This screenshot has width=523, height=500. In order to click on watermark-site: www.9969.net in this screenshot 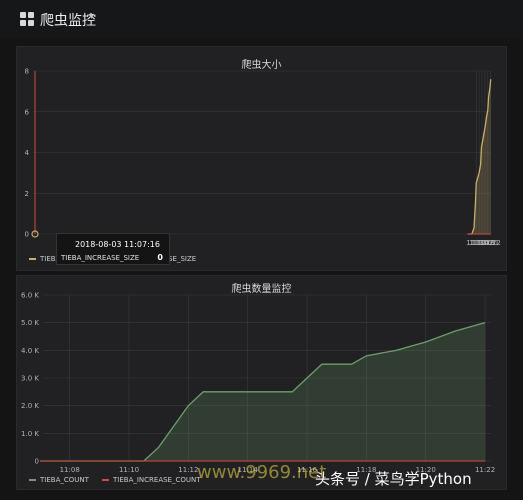, I will do `click(262, 472)`.